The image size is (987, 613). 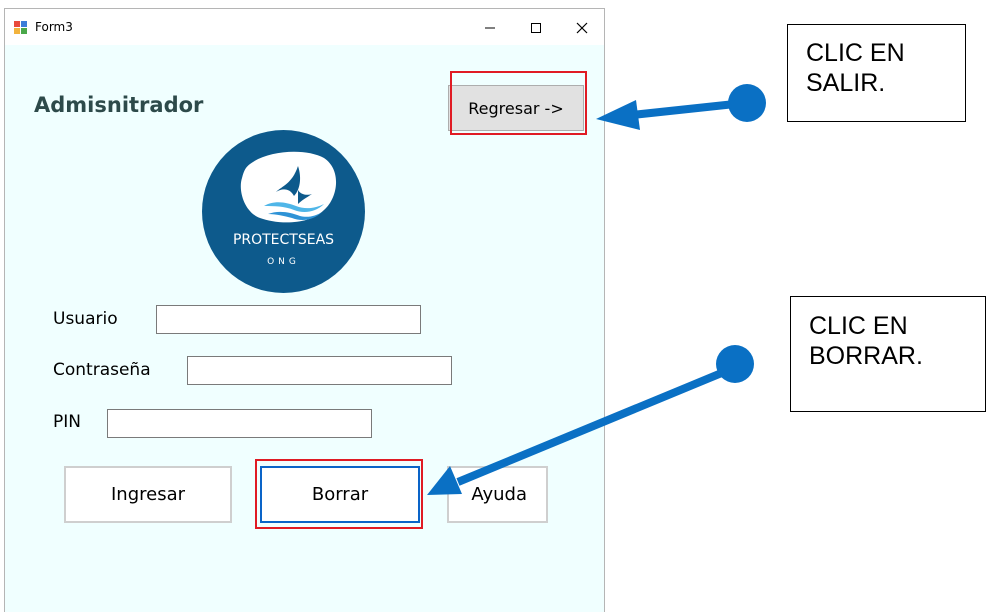 I want to click on borrar-arrow-dot, so click(x=735, y=364).